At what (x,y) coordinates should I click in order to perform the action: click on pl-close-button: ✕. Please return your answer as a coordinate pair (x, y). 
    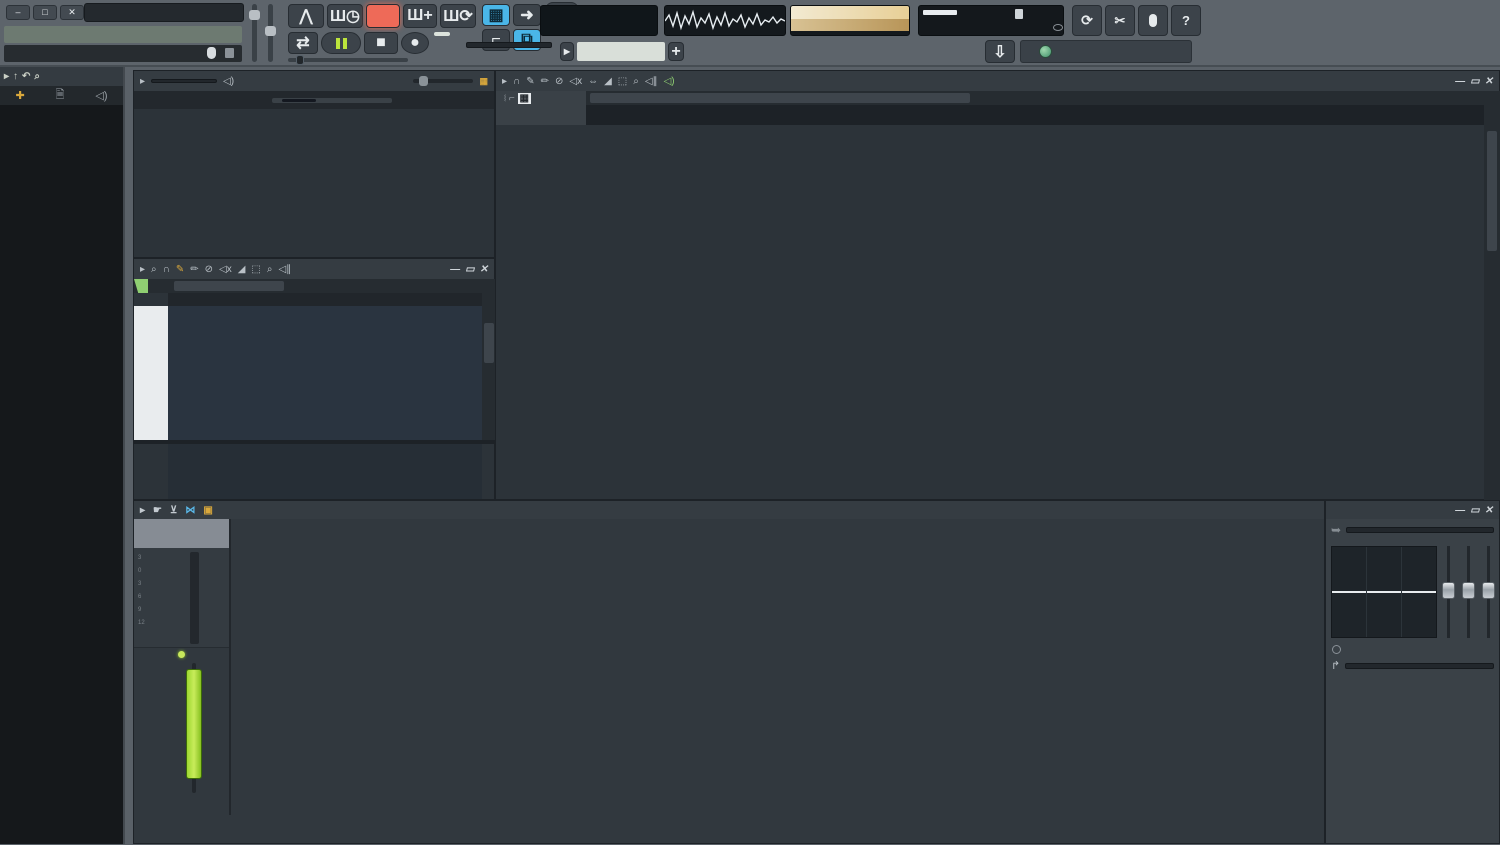
    Looking at the image, I should click on (1489, 81).